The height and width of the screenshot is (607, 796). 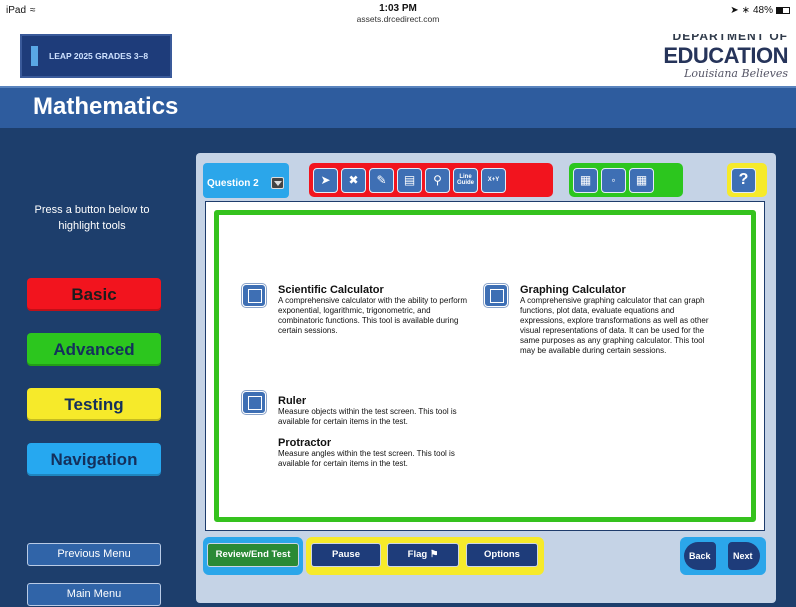 What do you see at coordinates (613, 180) in the screenshot?
I see `ruler-protractor-icon: ◦` at bounding box center [613, 180].